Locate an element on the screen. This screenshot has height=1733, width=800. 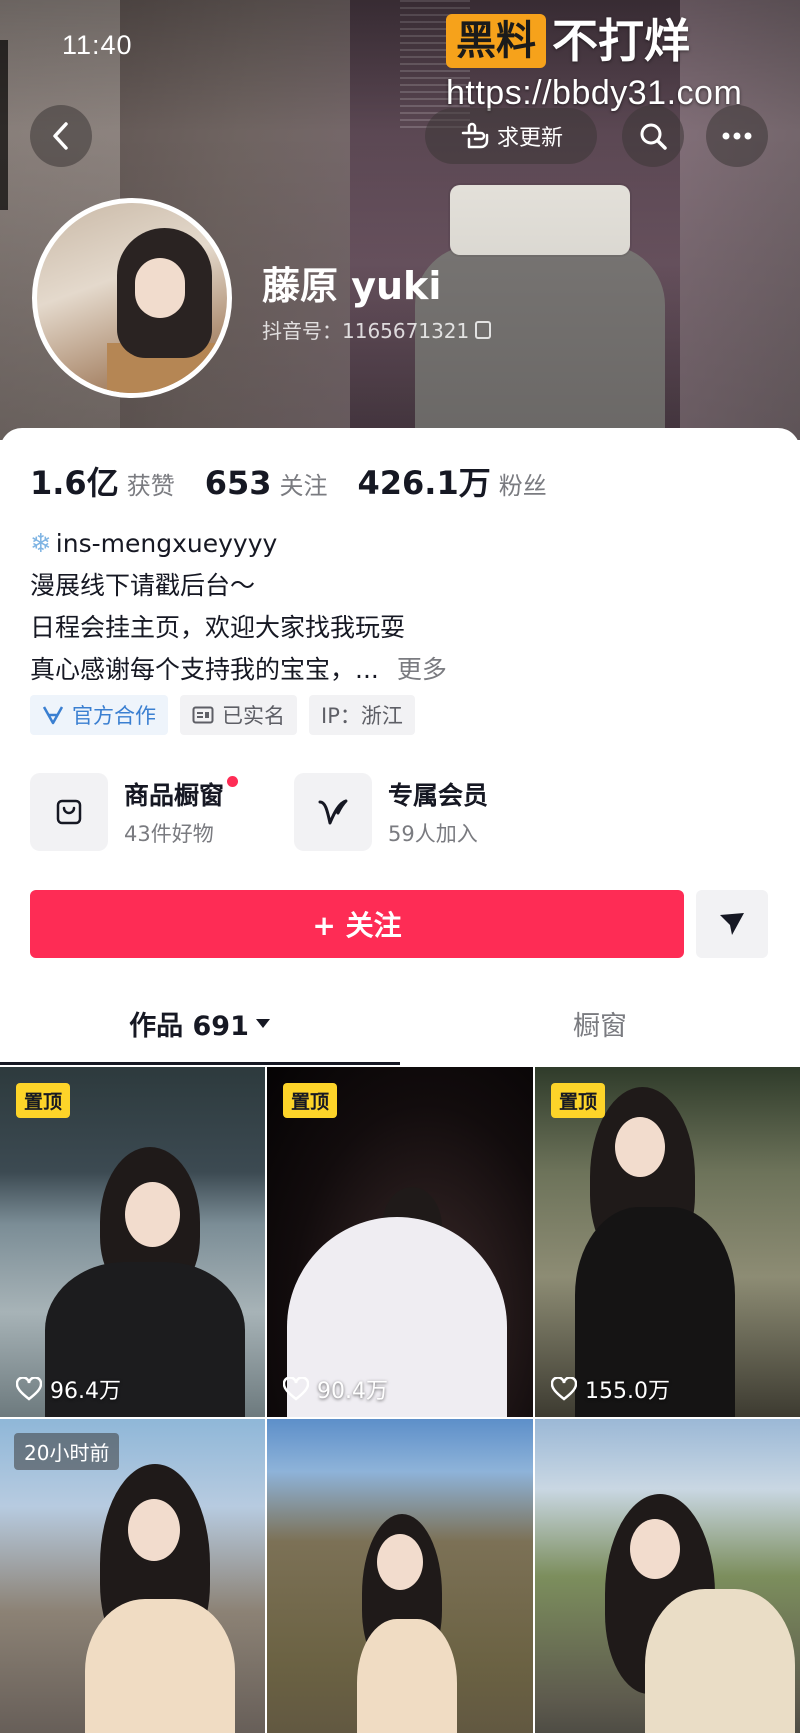
search-icon is located at coordinates (653, 136).